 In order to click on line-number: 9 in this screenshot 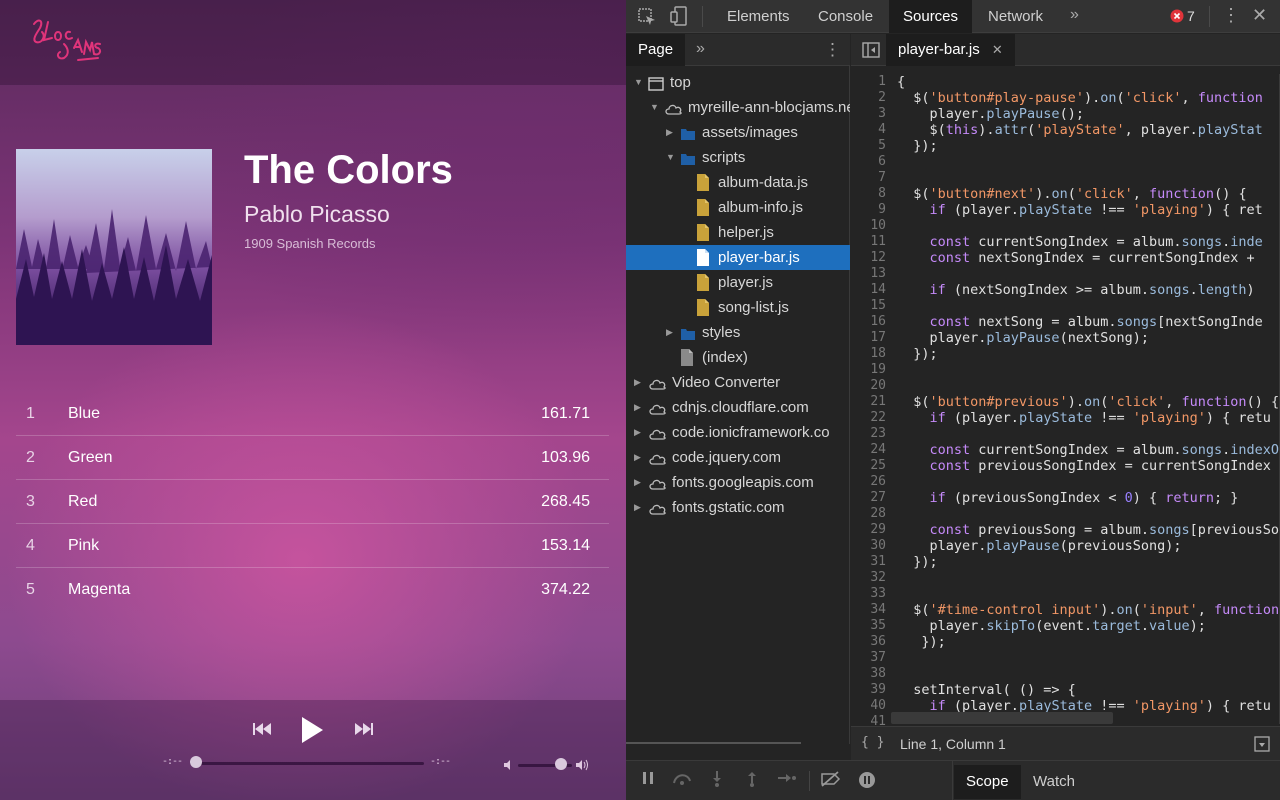, I will do `click(882, 210)`.